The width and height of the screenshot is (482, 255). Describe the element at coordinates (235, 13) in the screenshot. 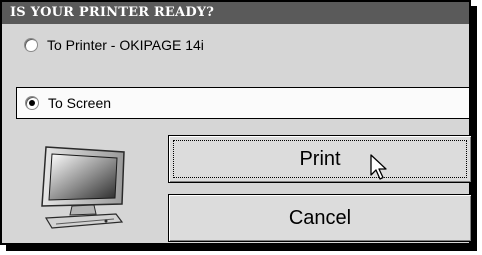

I see `dialog-title: IS YOUR PRINTER READY?` at that location.